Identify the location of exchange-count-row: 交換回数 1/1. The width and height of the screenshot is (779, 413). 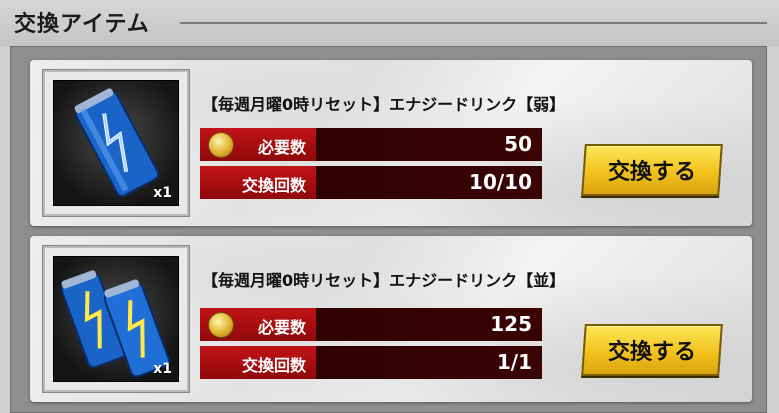
(371, 362).